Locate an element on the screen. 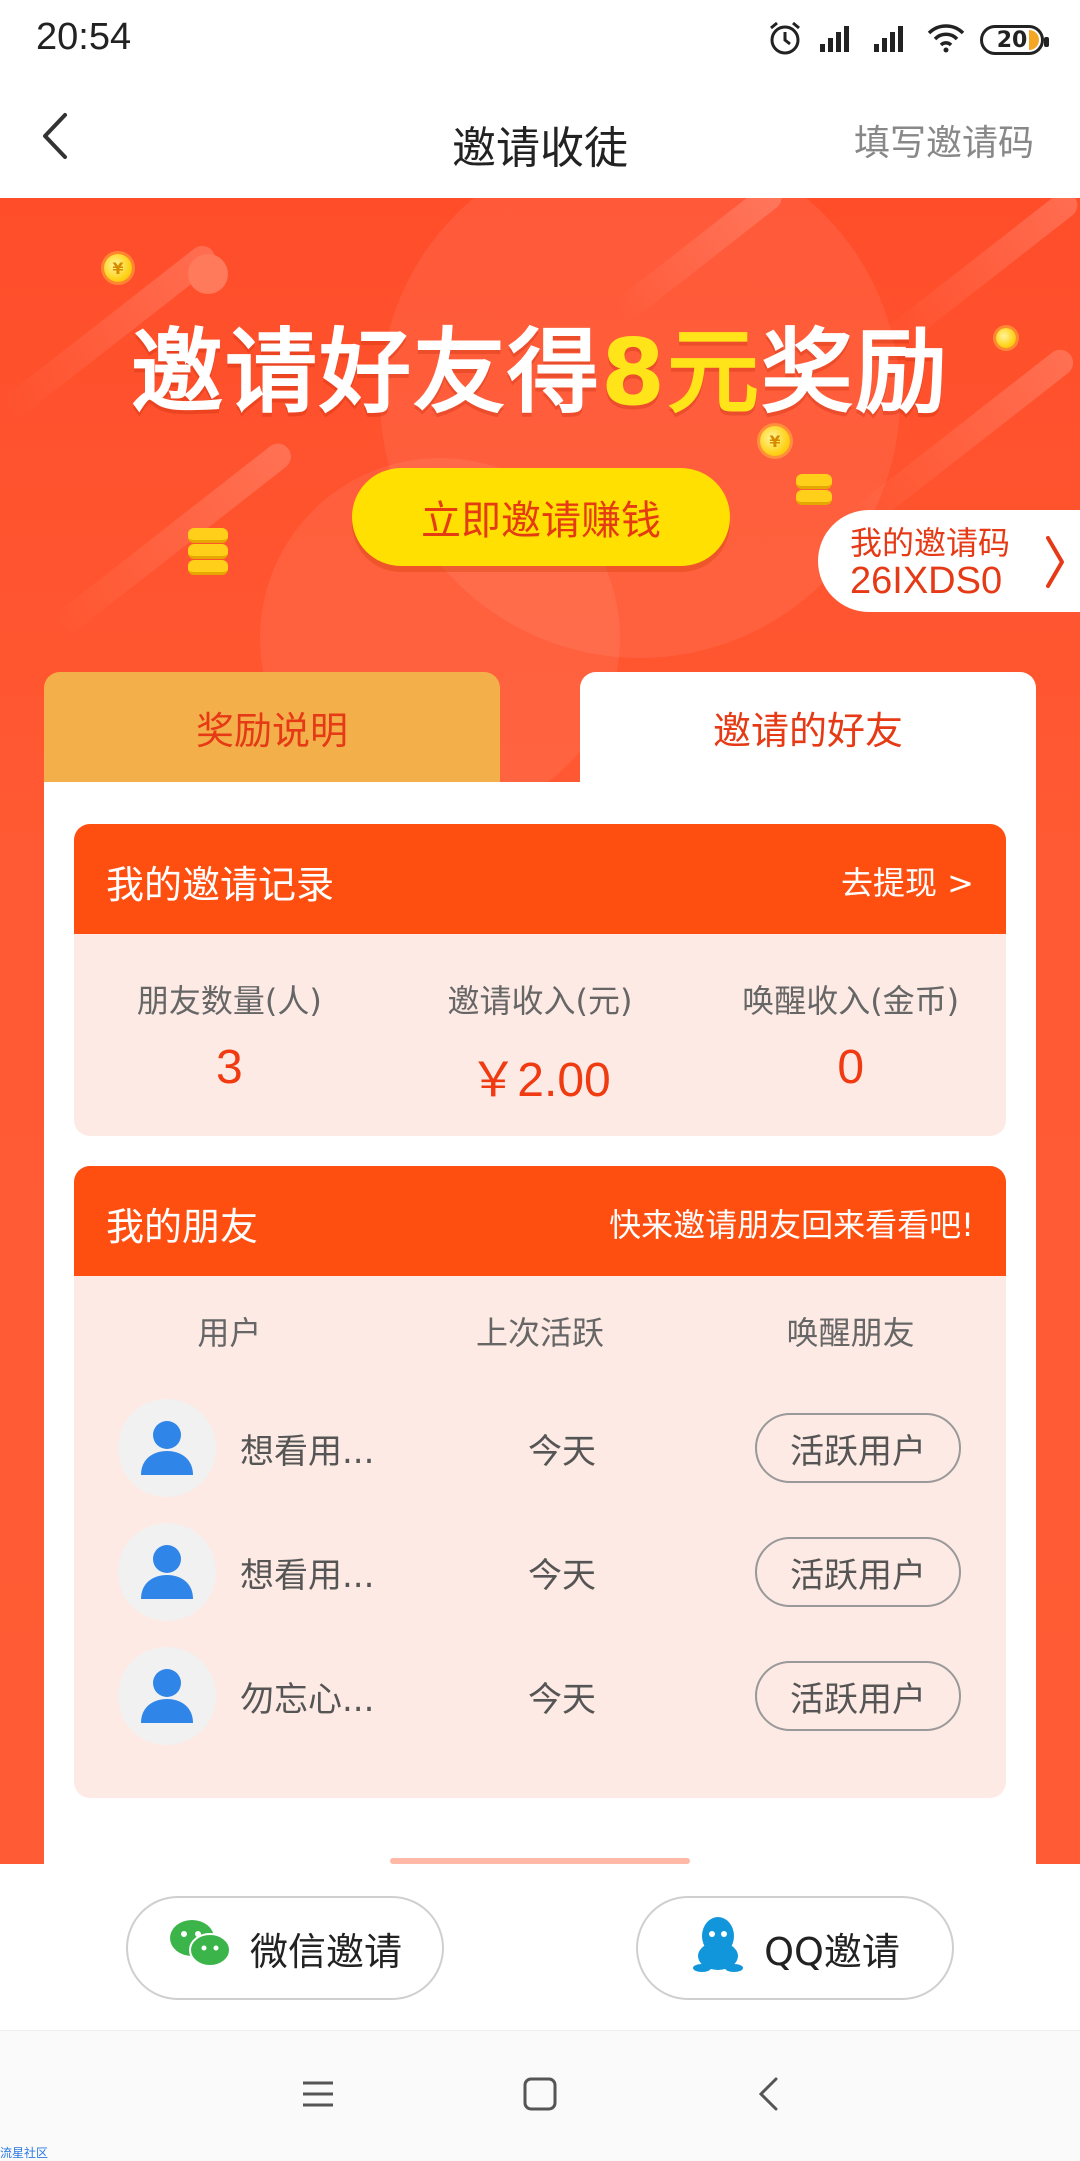  wifi-icon is located at coordinates (946, 40).